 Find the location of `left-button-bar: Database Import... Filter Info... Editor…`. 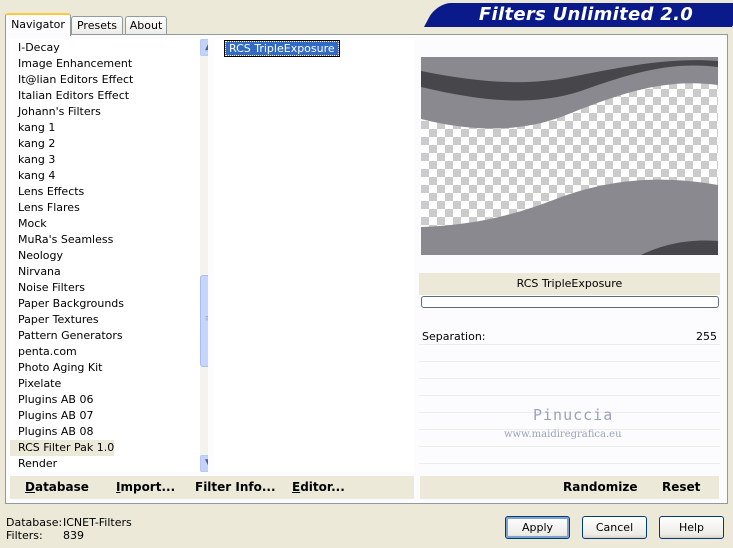

left-button-bar: Database Import... Filter Info... Editor… is located at coordinates (212, 487).